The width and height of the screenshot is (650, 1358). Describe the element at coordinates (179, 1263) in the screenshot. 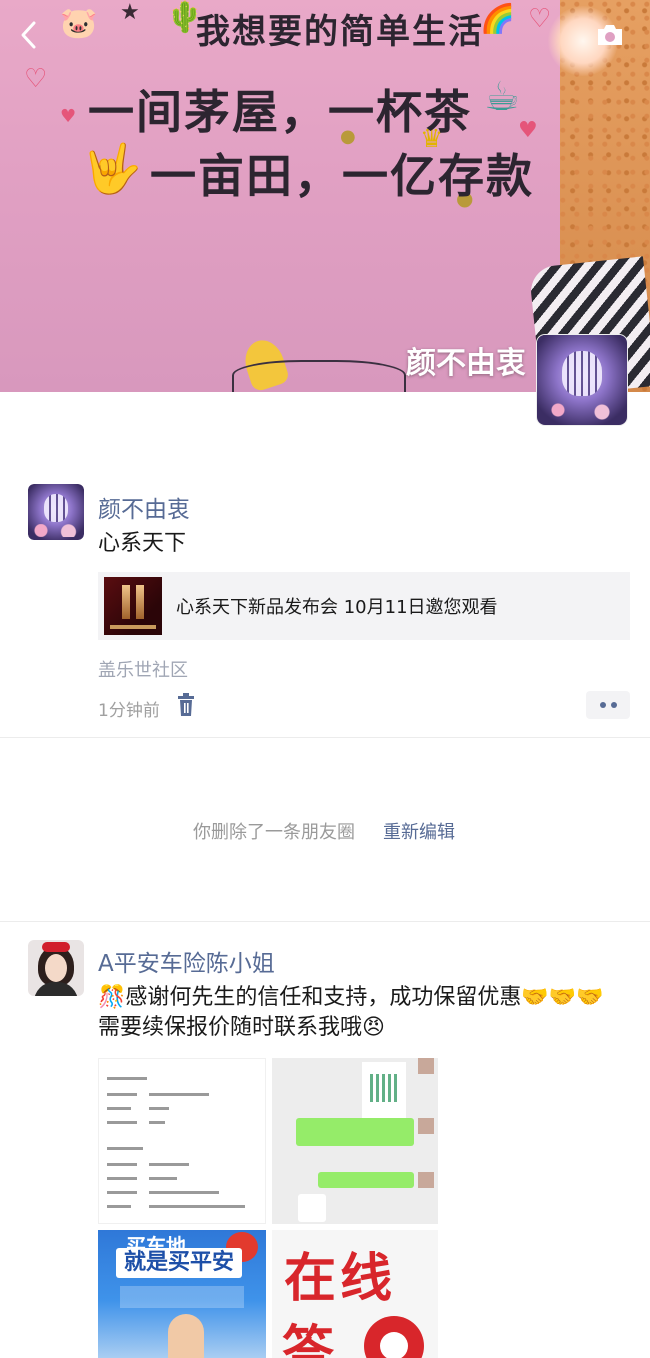

I see `poster-main-text: 就是买平安` at that location.